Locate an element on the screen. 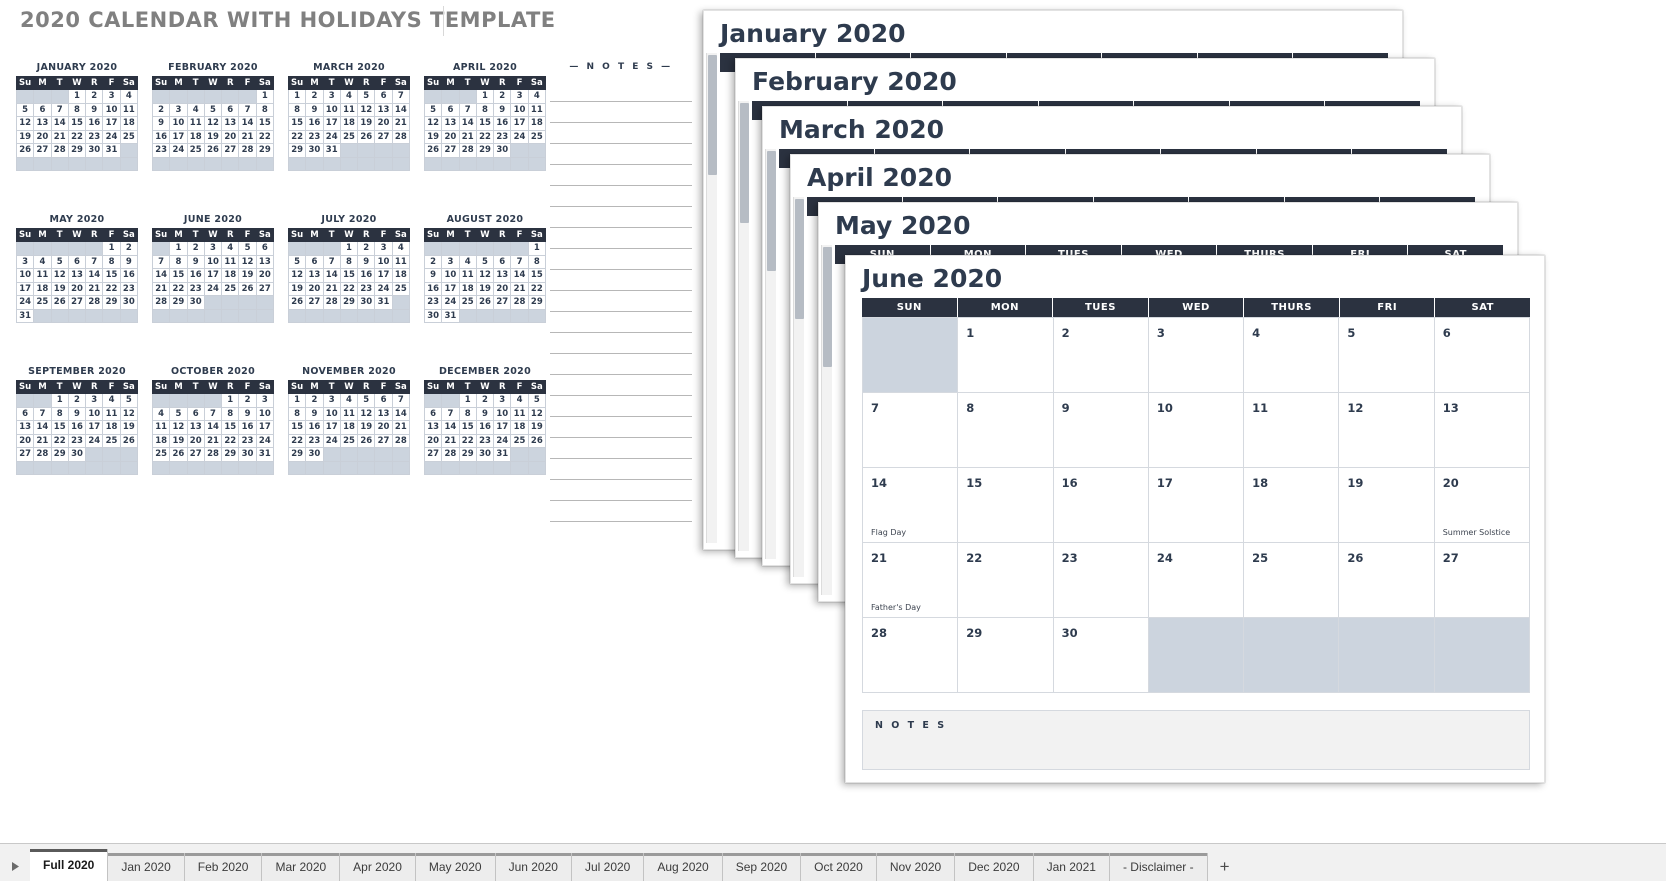  mini-day-cell: 8 is located at coordinates (178, 261).